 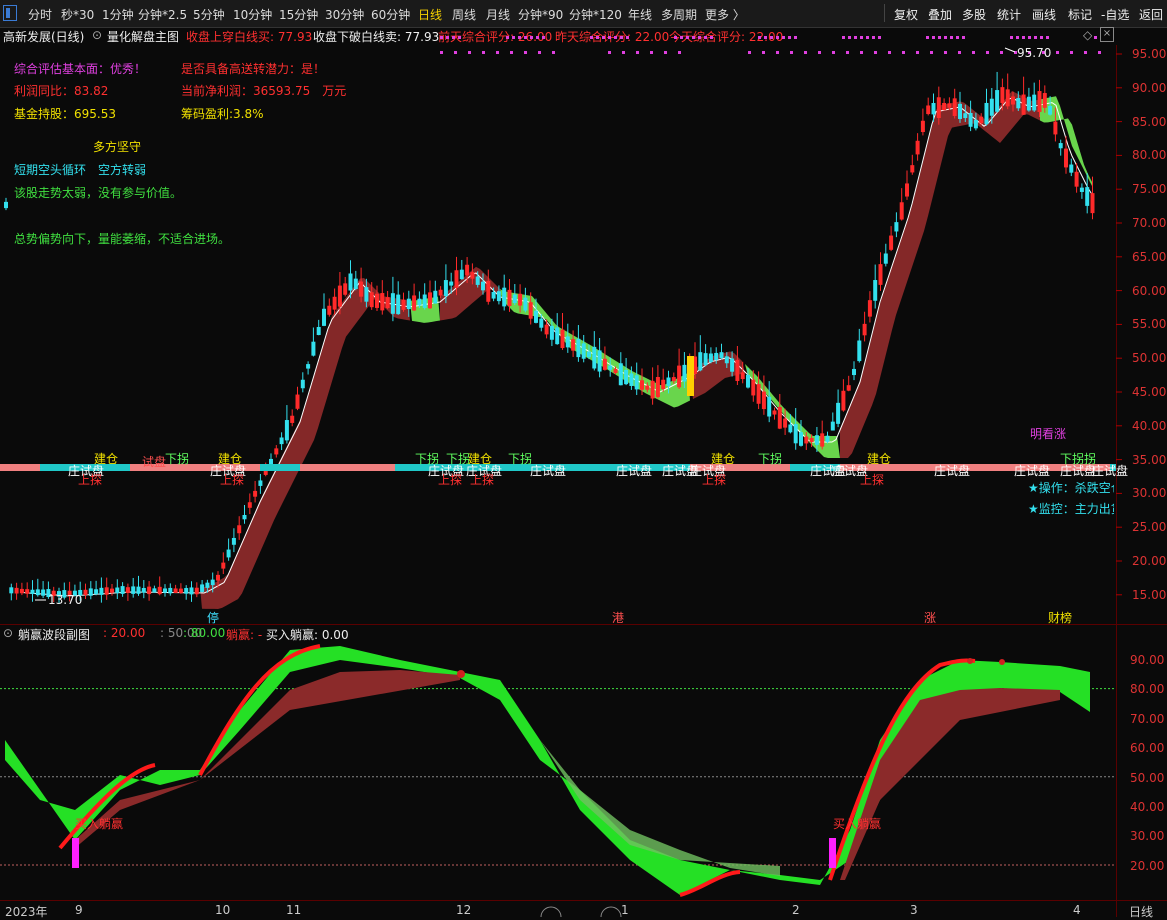 I want to click on period-label-right: 日线, so click(x=1141, y=911).